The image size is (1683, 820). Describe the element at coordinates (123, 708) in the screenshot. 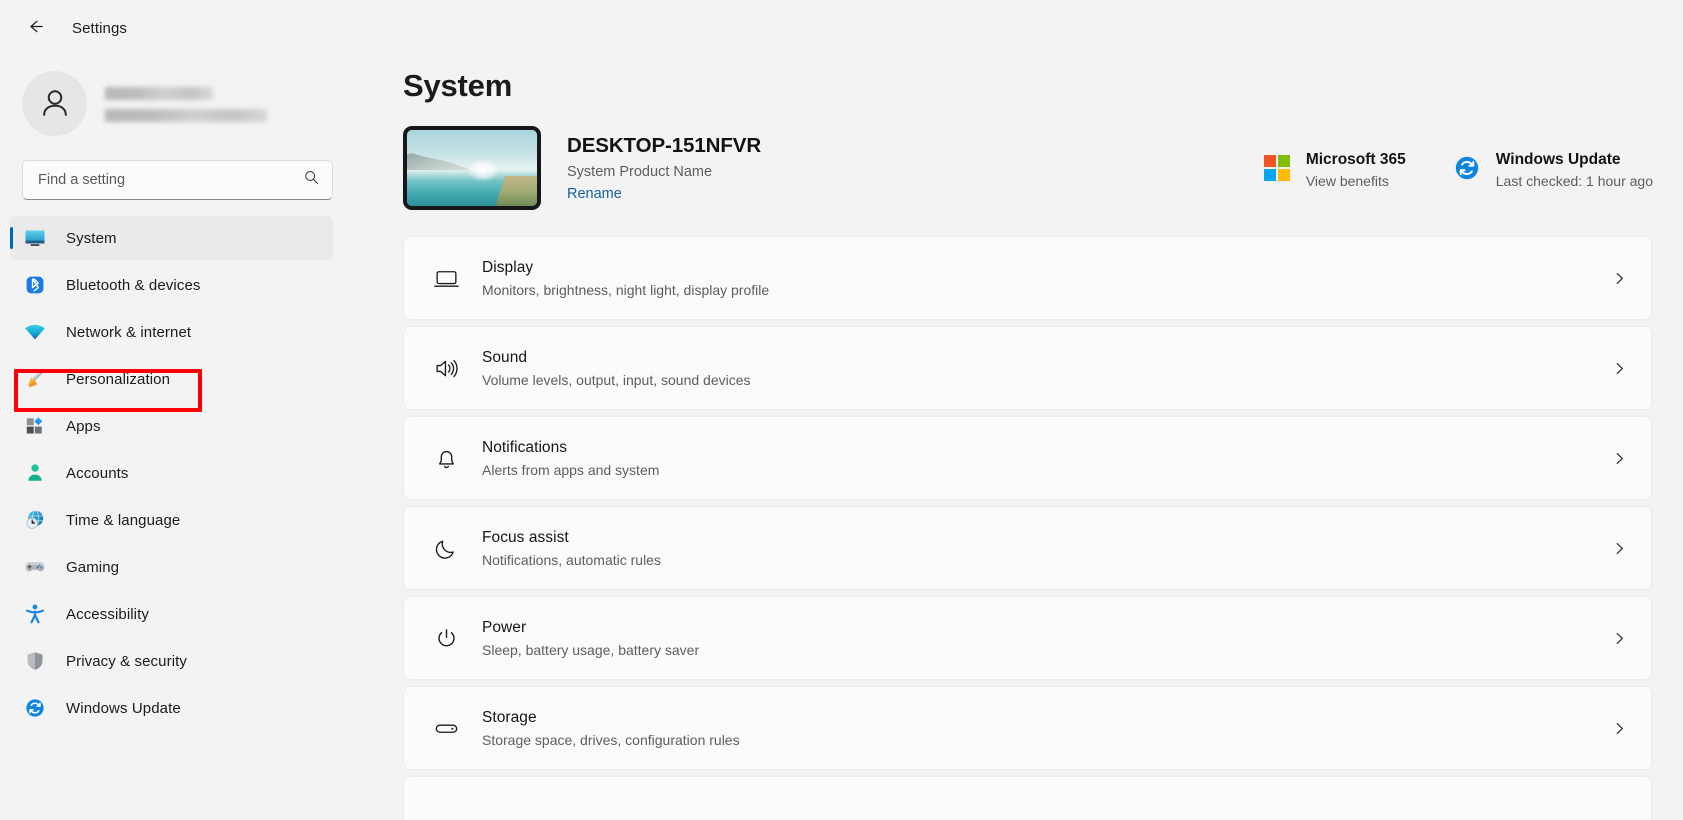

I see `sidebar-item-label: Windows Update` at that location.